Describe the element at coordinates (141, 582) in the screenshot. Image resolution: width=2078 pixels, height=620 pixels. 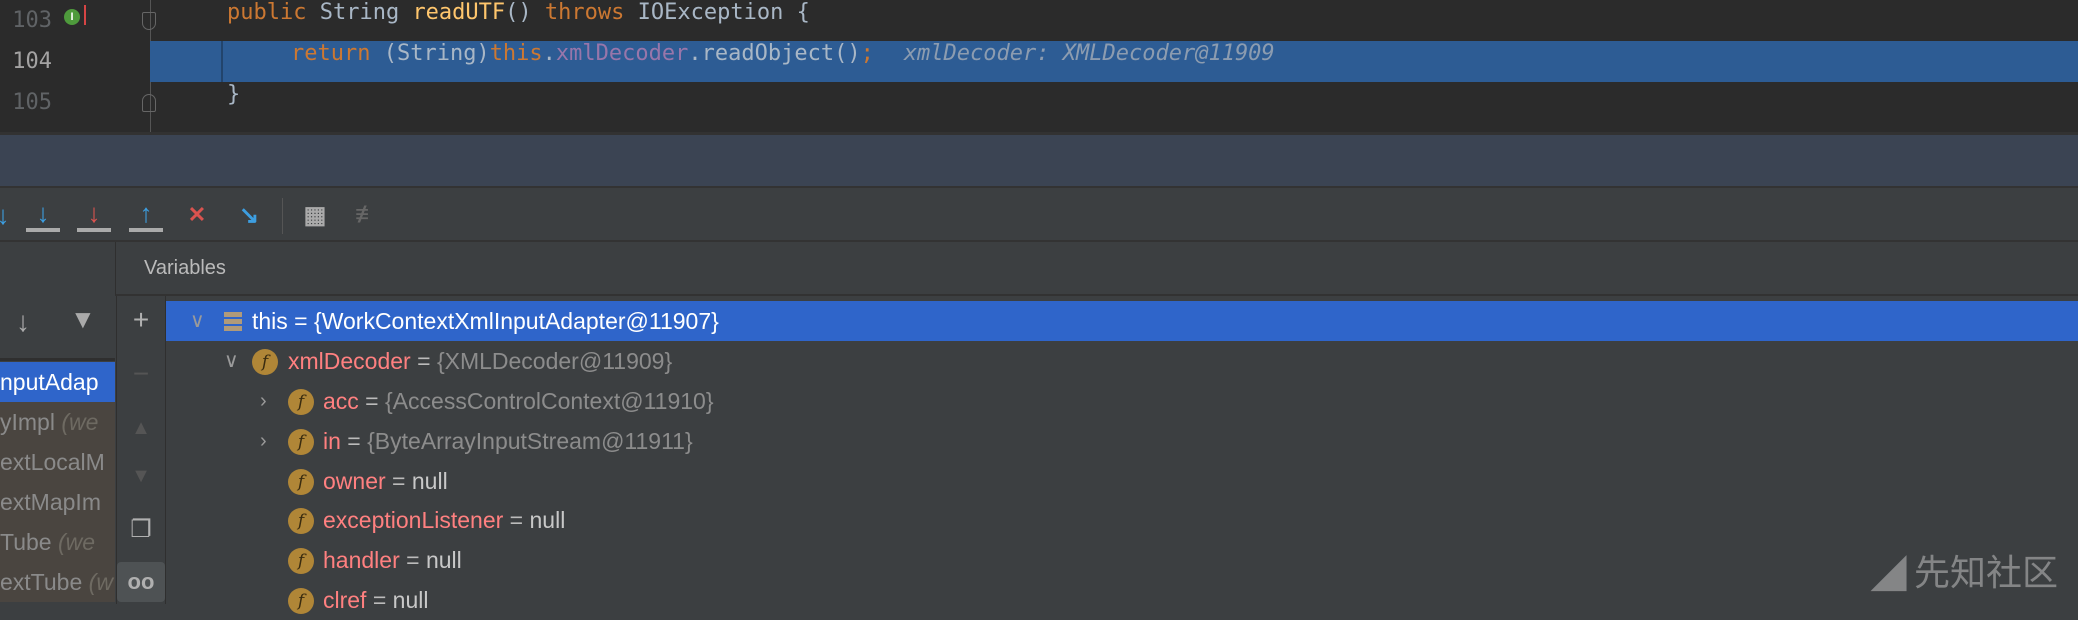
I see `show-watches-glasses-icon: oo` at that location.